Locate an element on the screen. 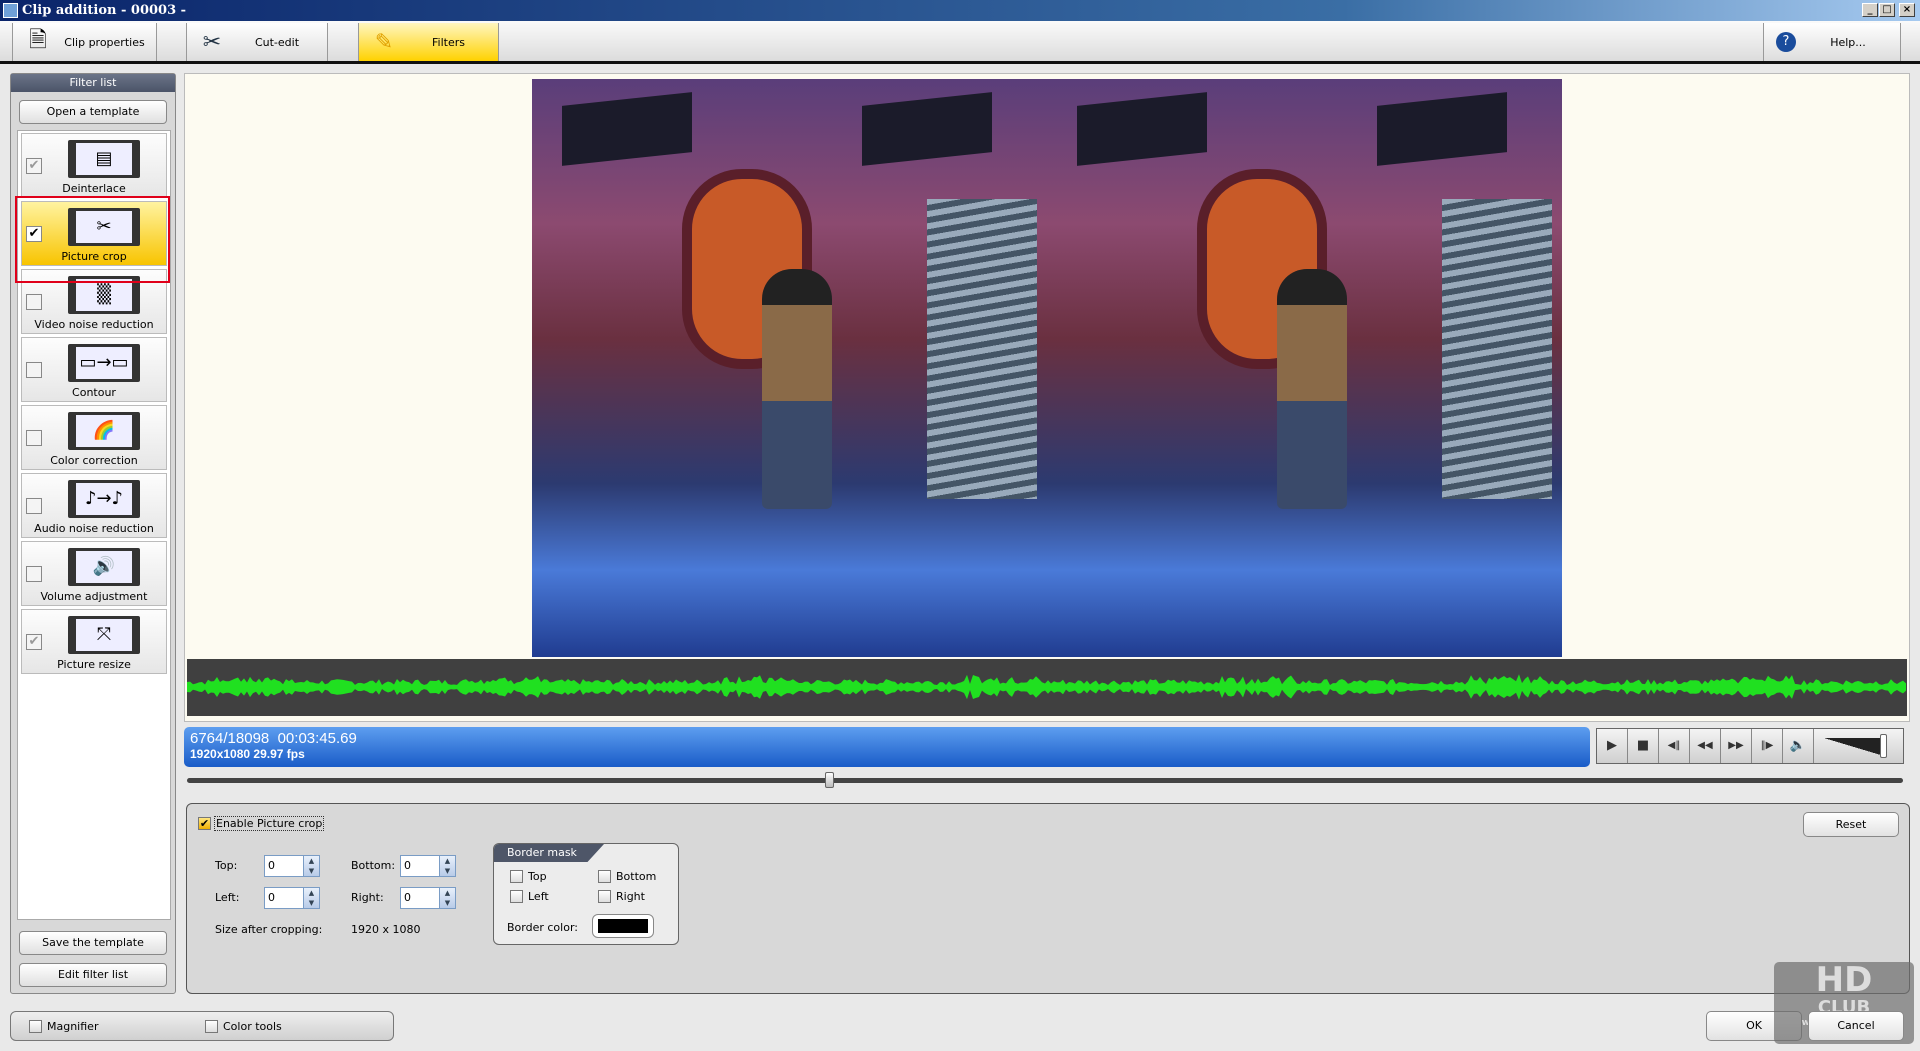  scissors-icon: ✂ is located at coordinates (212, 42).